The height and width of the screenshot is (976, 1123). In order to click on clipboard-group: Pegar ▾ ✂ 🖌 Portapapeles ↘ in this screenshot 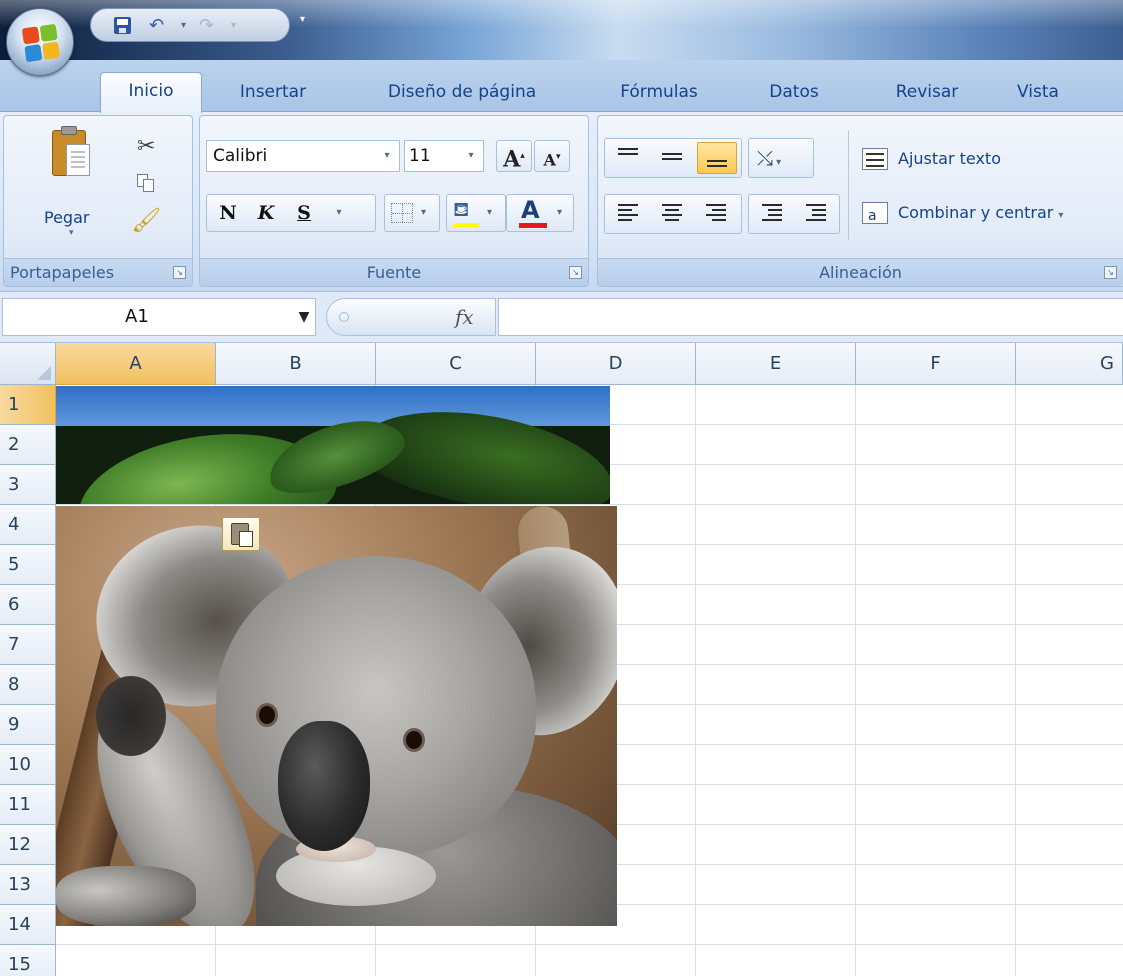, I will do `click(98, 201)`.